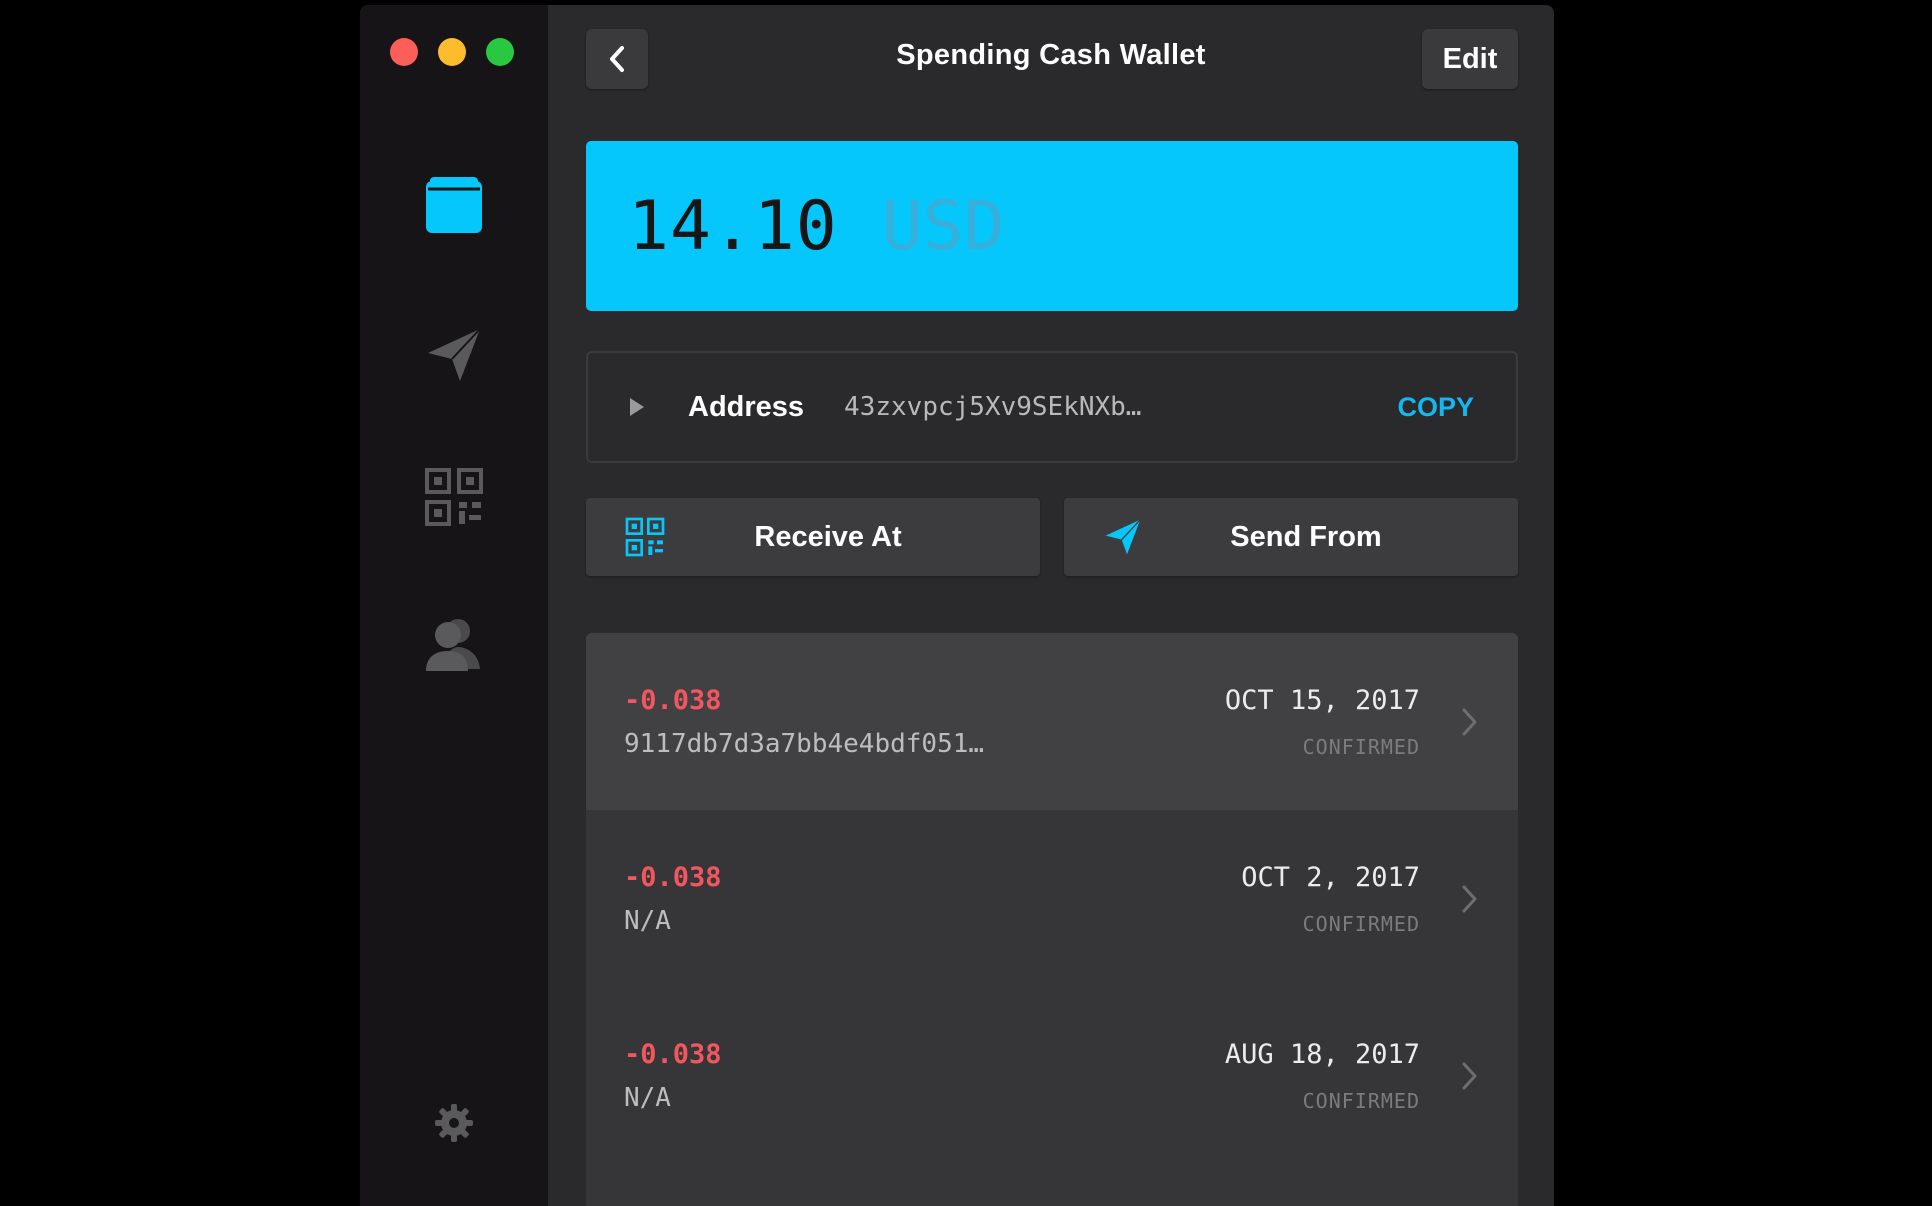 The width and height of the screenshot is (1932, 1206). I want to click on zoom-window-button, so click(500, 52).